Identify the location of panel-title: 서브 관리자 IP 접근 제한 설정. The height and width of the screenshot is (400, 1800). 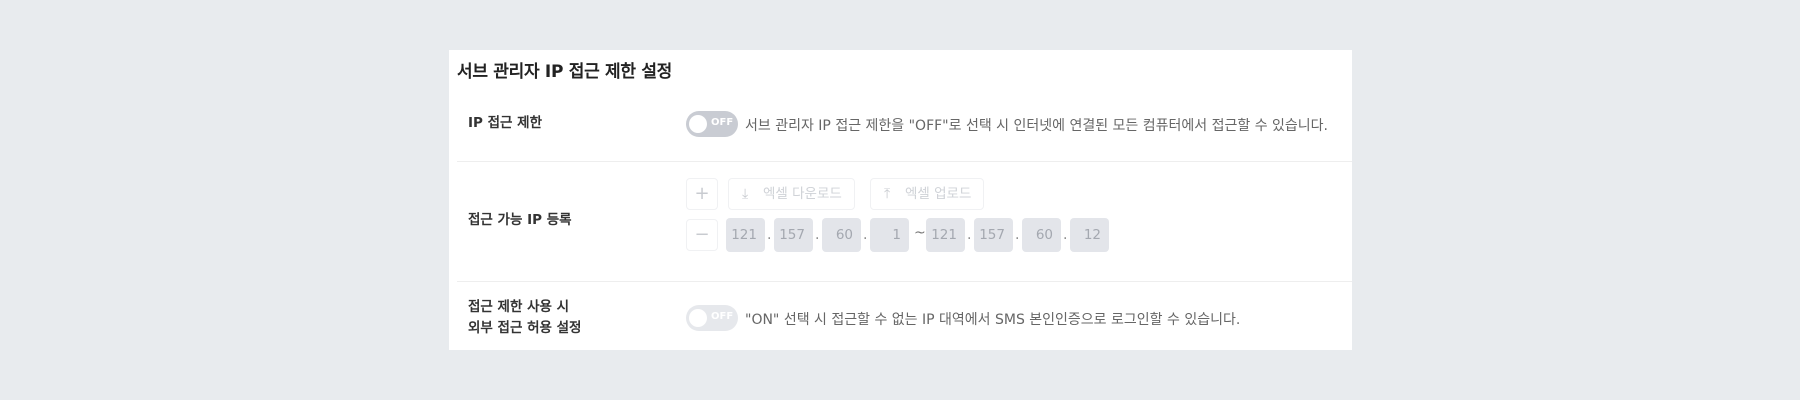
(565, 72).